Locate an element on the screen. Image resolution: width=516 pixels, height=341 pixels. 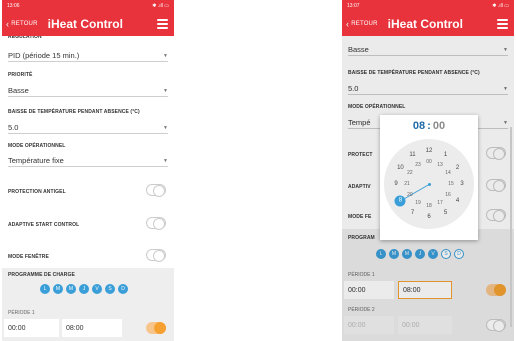
priority-value: Basse is located at coordinates (18, 90).